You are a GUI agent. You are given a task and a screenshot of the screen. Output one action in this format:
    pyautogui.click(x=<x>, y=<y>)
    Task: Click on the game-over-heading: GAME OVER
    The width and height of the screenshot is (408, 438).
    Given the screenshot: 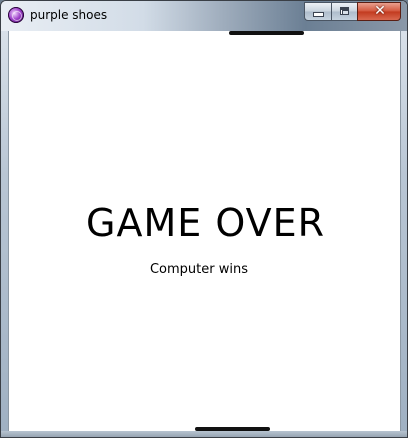 What is the action you would take?
    pyautogui.click(x=205, y=223)
    